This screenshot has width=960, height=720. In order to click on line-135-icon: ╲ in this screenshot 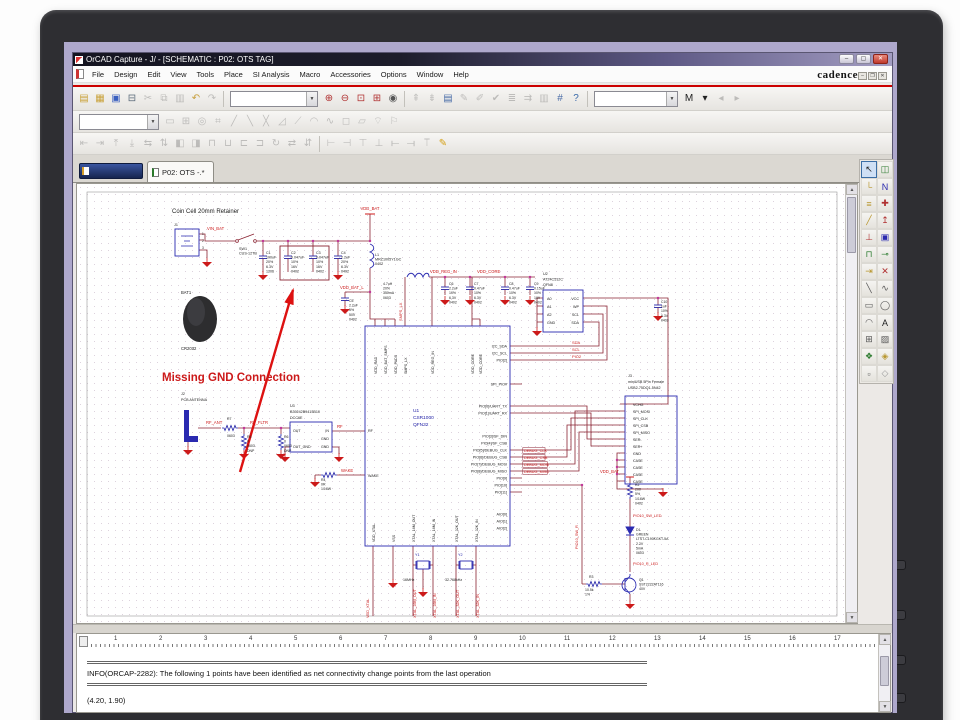, I will do `click(250, 121)`.